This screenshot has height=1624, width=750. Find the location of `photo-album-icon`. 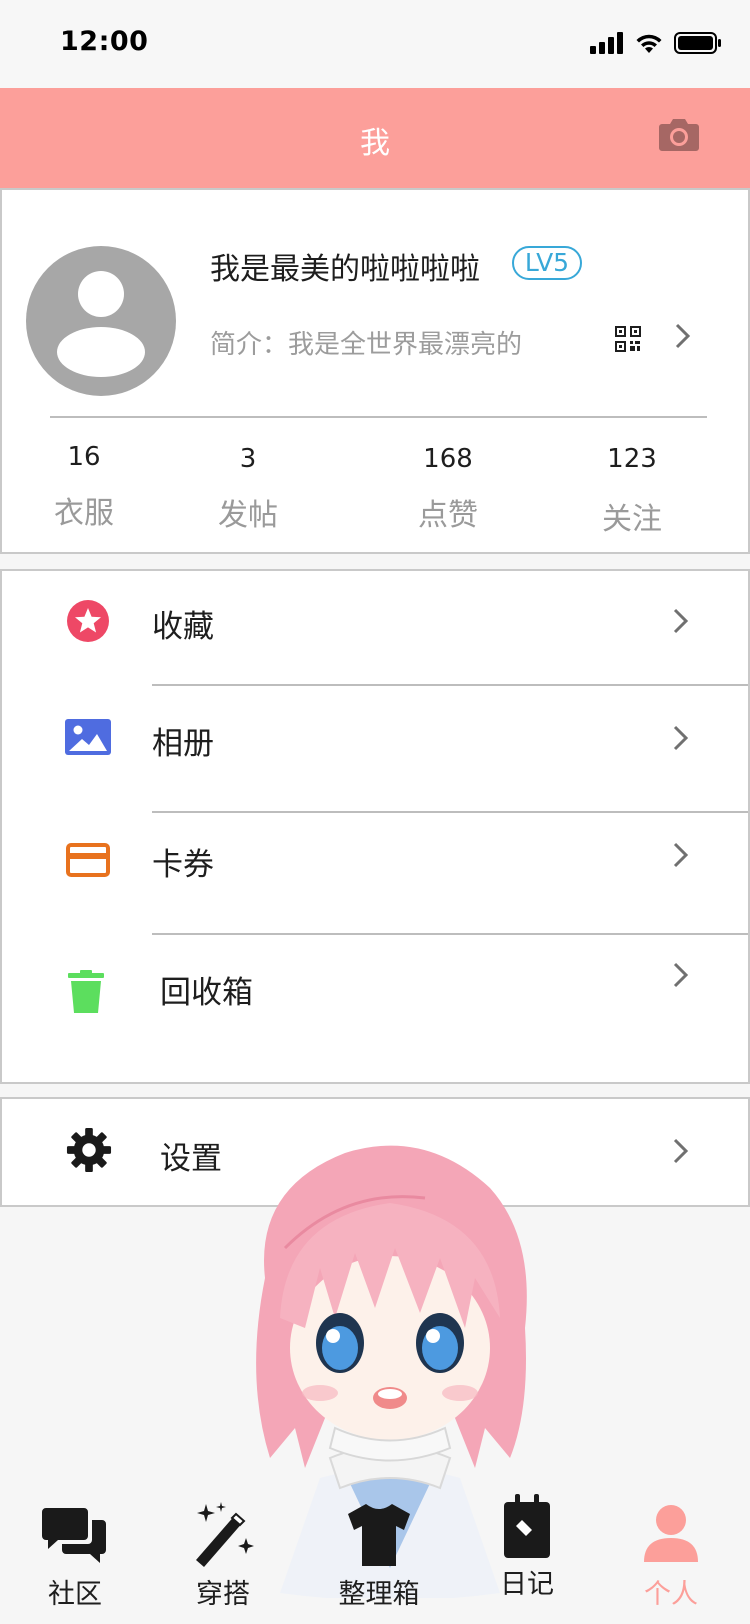

photo-album-icon is located at coordinates (88, 737).